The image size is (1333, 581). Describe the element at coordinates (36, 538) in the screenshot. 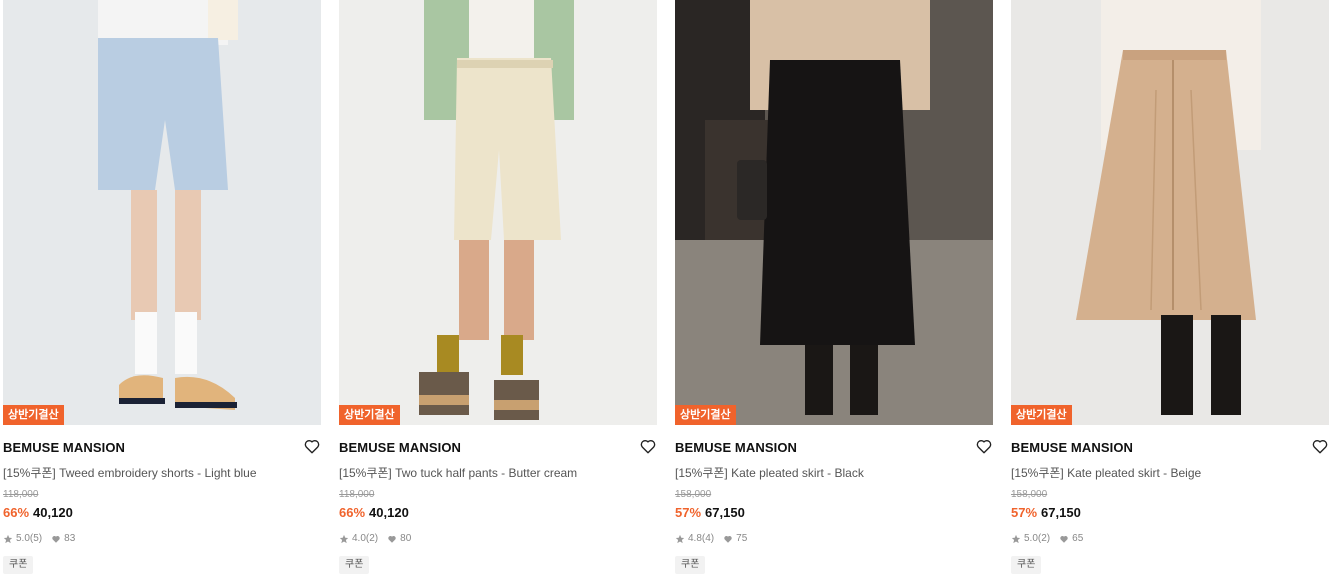

I see `review-count: (5)` at that location.